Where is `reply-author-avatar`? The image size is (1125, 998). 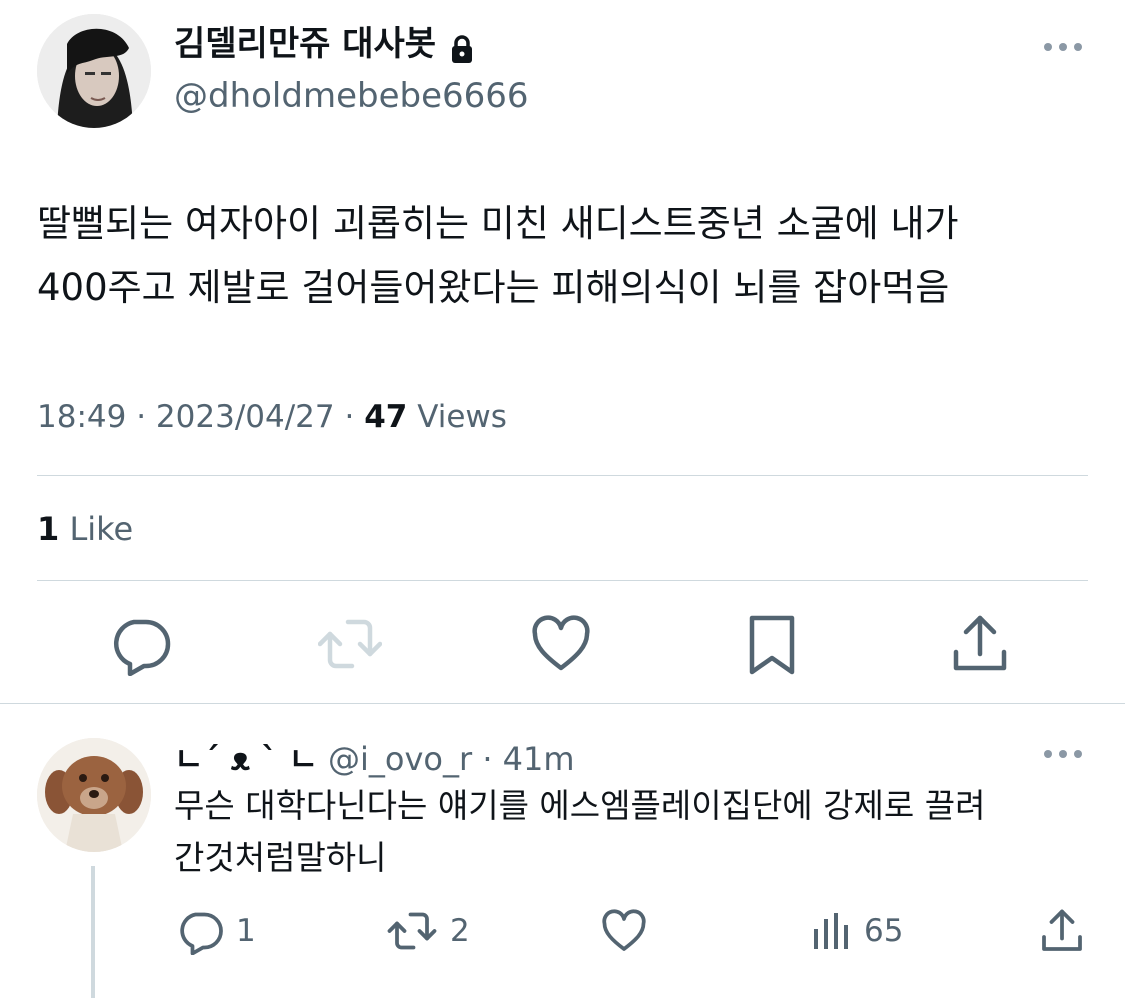 reply-author-avatar is located at coordinates (94, 795).